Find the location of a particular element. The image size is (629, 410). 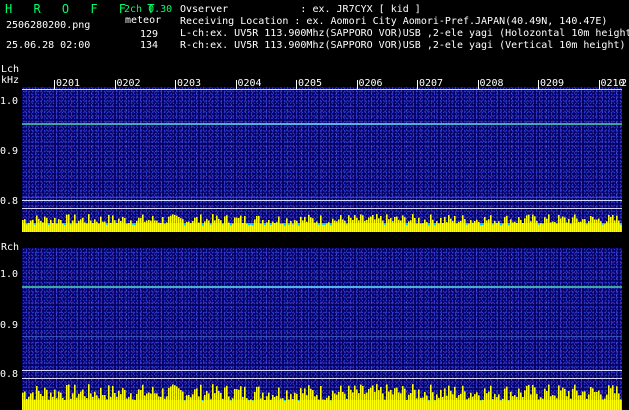

lch-time-tick-label: 0209 is located at coordinates (552, 83).